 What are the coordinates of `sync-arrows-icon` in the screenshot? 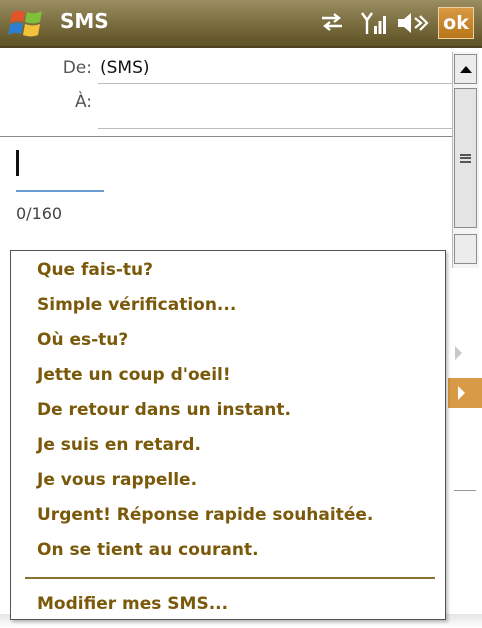 It's located at (332, 22).